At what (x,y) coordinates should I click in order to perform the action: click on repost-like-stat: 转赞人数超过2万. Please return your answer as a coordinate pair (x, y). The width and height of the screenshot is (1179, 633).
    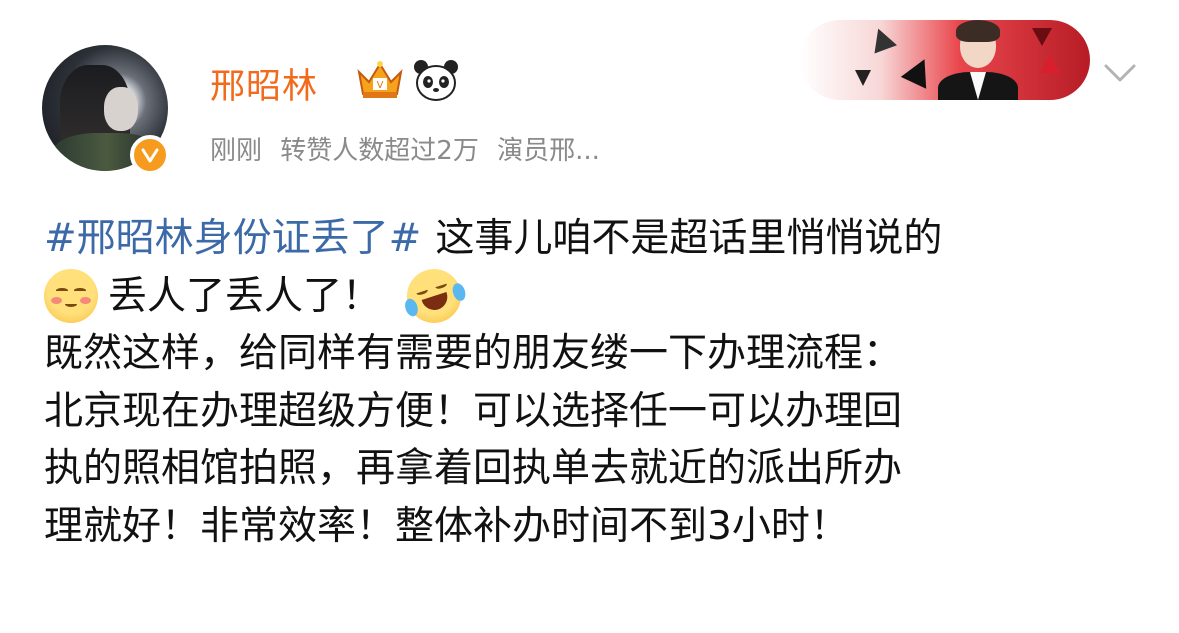
    Looking at the image, I should click on (379, 151).